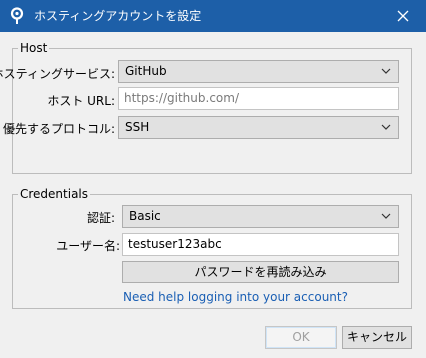 Image resolution: width=426 pixels, height=358 pixels. Describe the element at coordinates (260, 216) in the screenshot. I see `auth-dropdown: Basic` at that location.